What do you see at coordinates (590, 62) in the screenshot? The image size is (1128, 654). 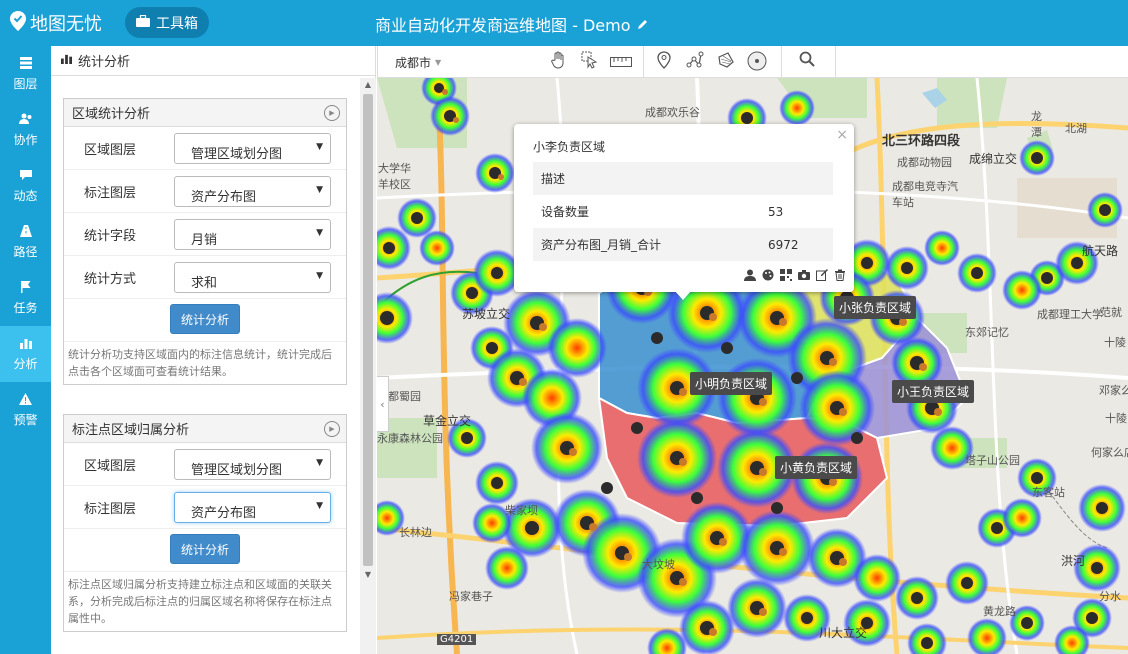 I see `select-cursor-icon` at bounding box center [590, 62].